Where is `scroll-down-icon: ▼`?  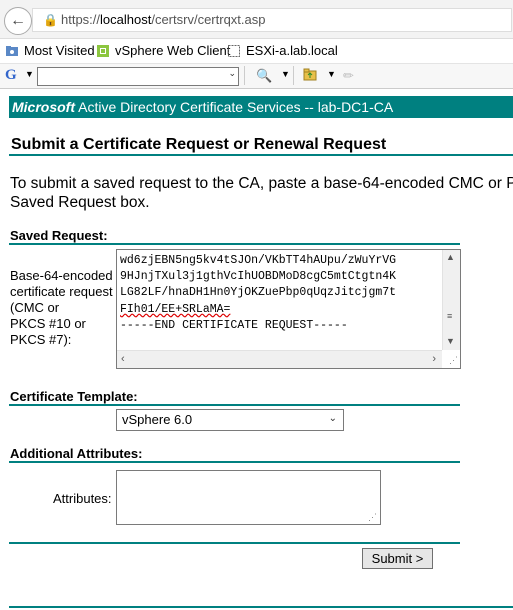 scroll-down-icon: ▼ is located at coordinates (450, 341).